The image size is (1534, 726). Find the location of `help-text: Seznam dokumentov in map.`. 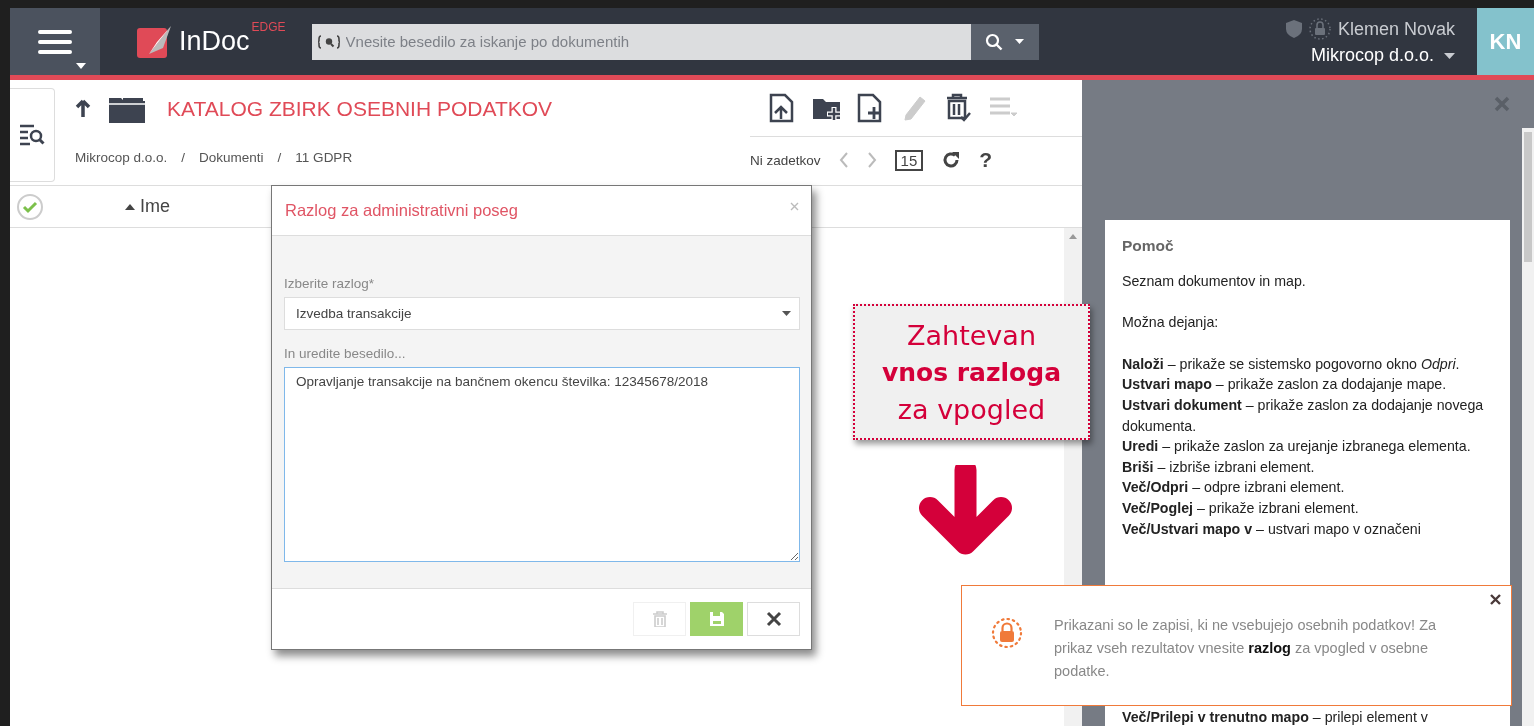

help-text: Seznam dokumentov in map. is located at coordinates (1214, 281).